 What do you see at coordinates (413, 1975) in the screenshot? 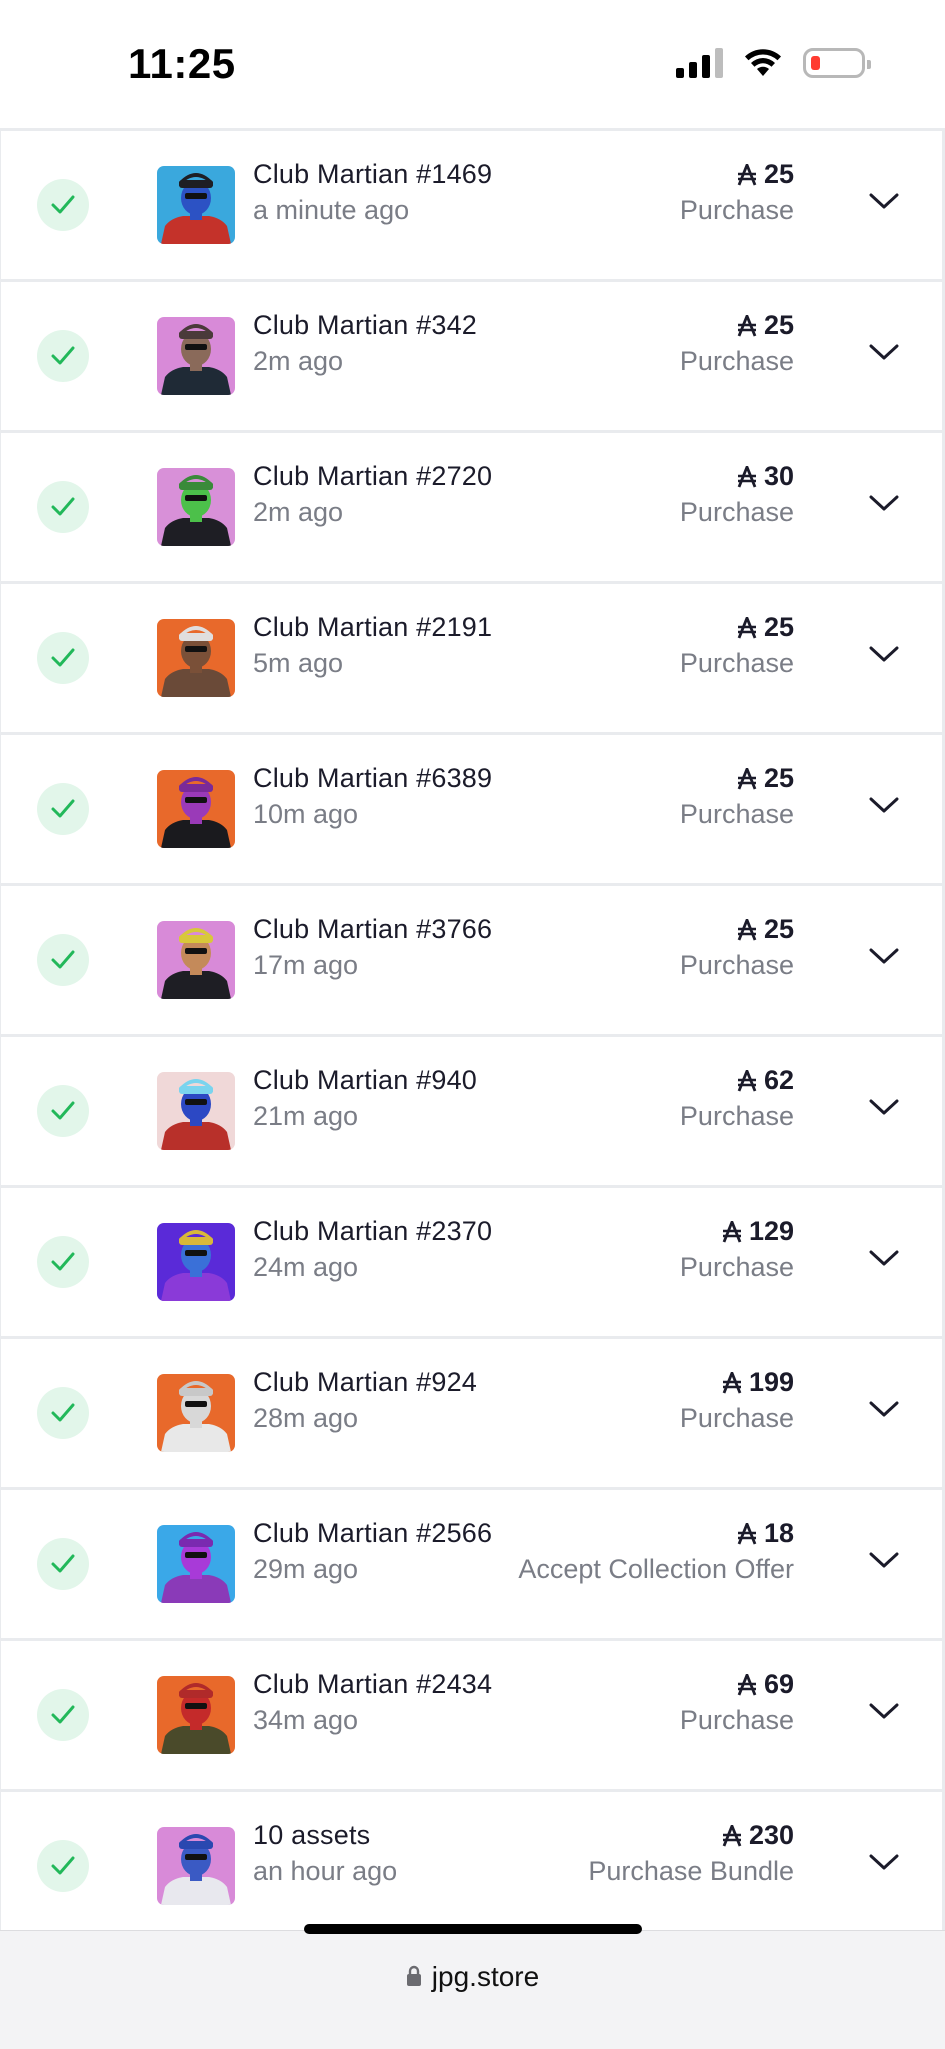
I see `lock-icon` at bounding box center [413, 1975].